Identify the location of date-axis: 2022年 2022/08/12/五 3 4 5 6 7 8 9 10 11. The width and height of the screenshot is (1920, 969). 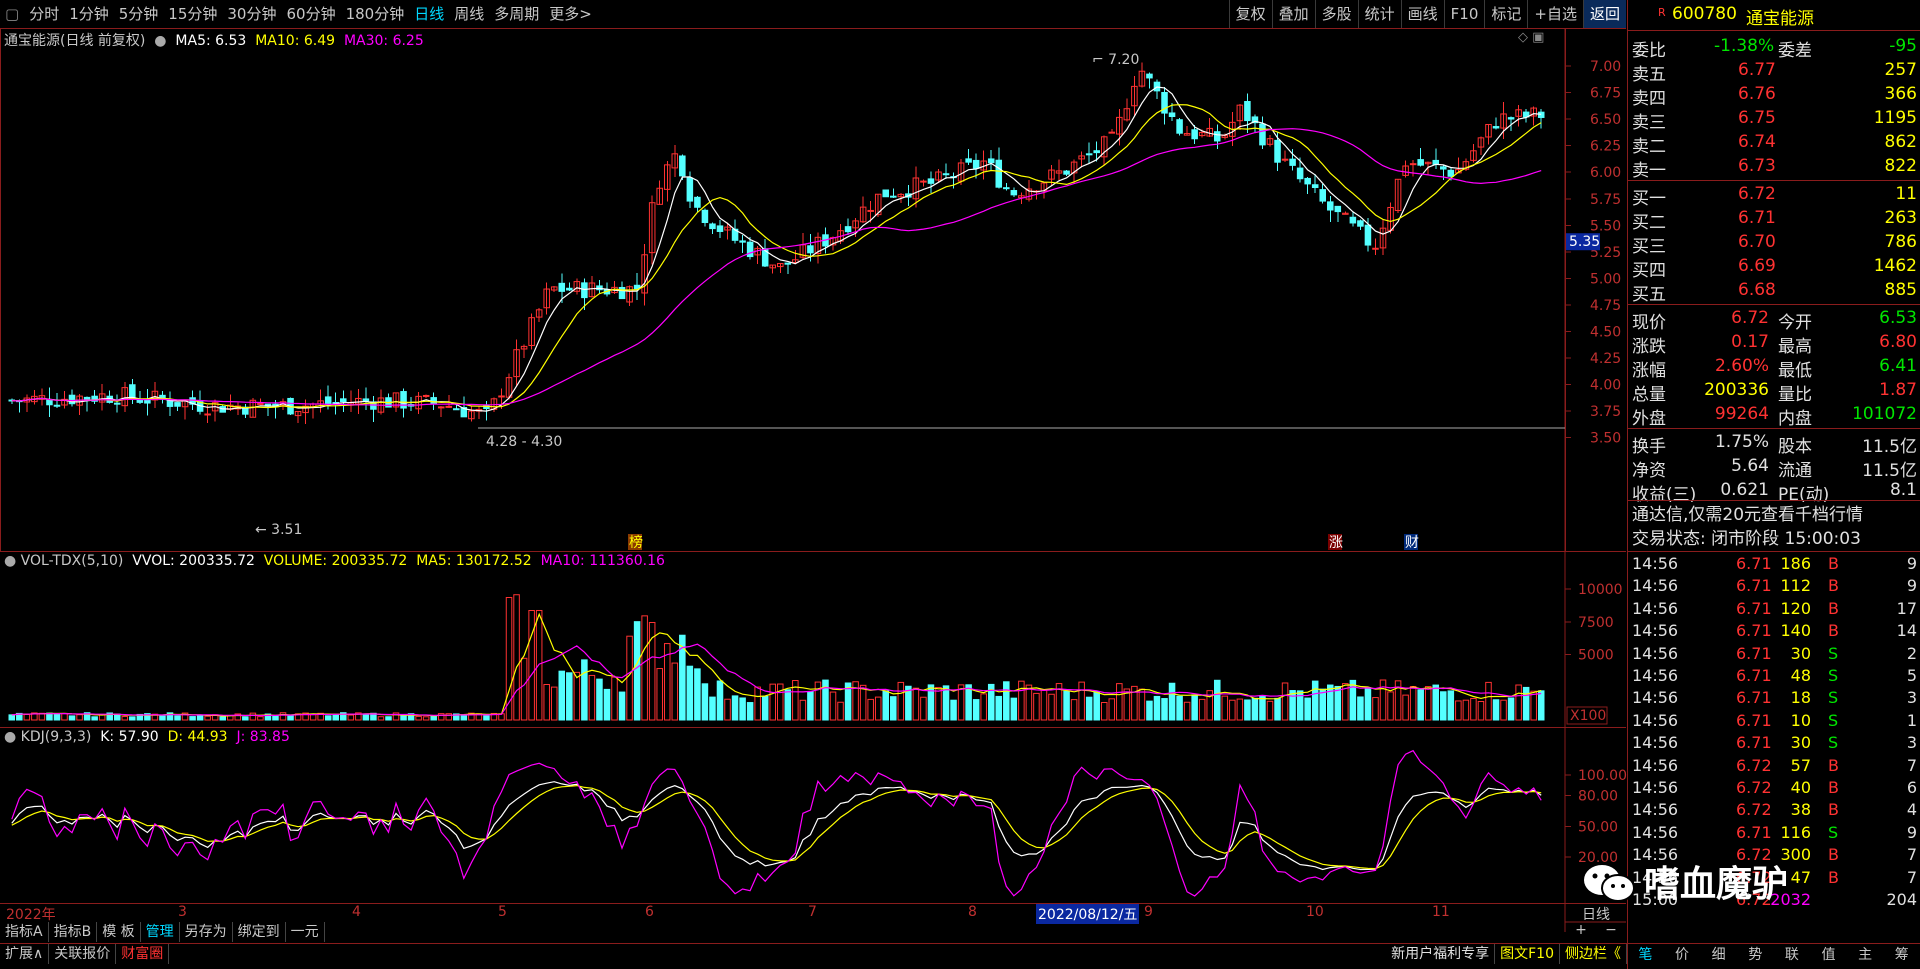
(782, 914).